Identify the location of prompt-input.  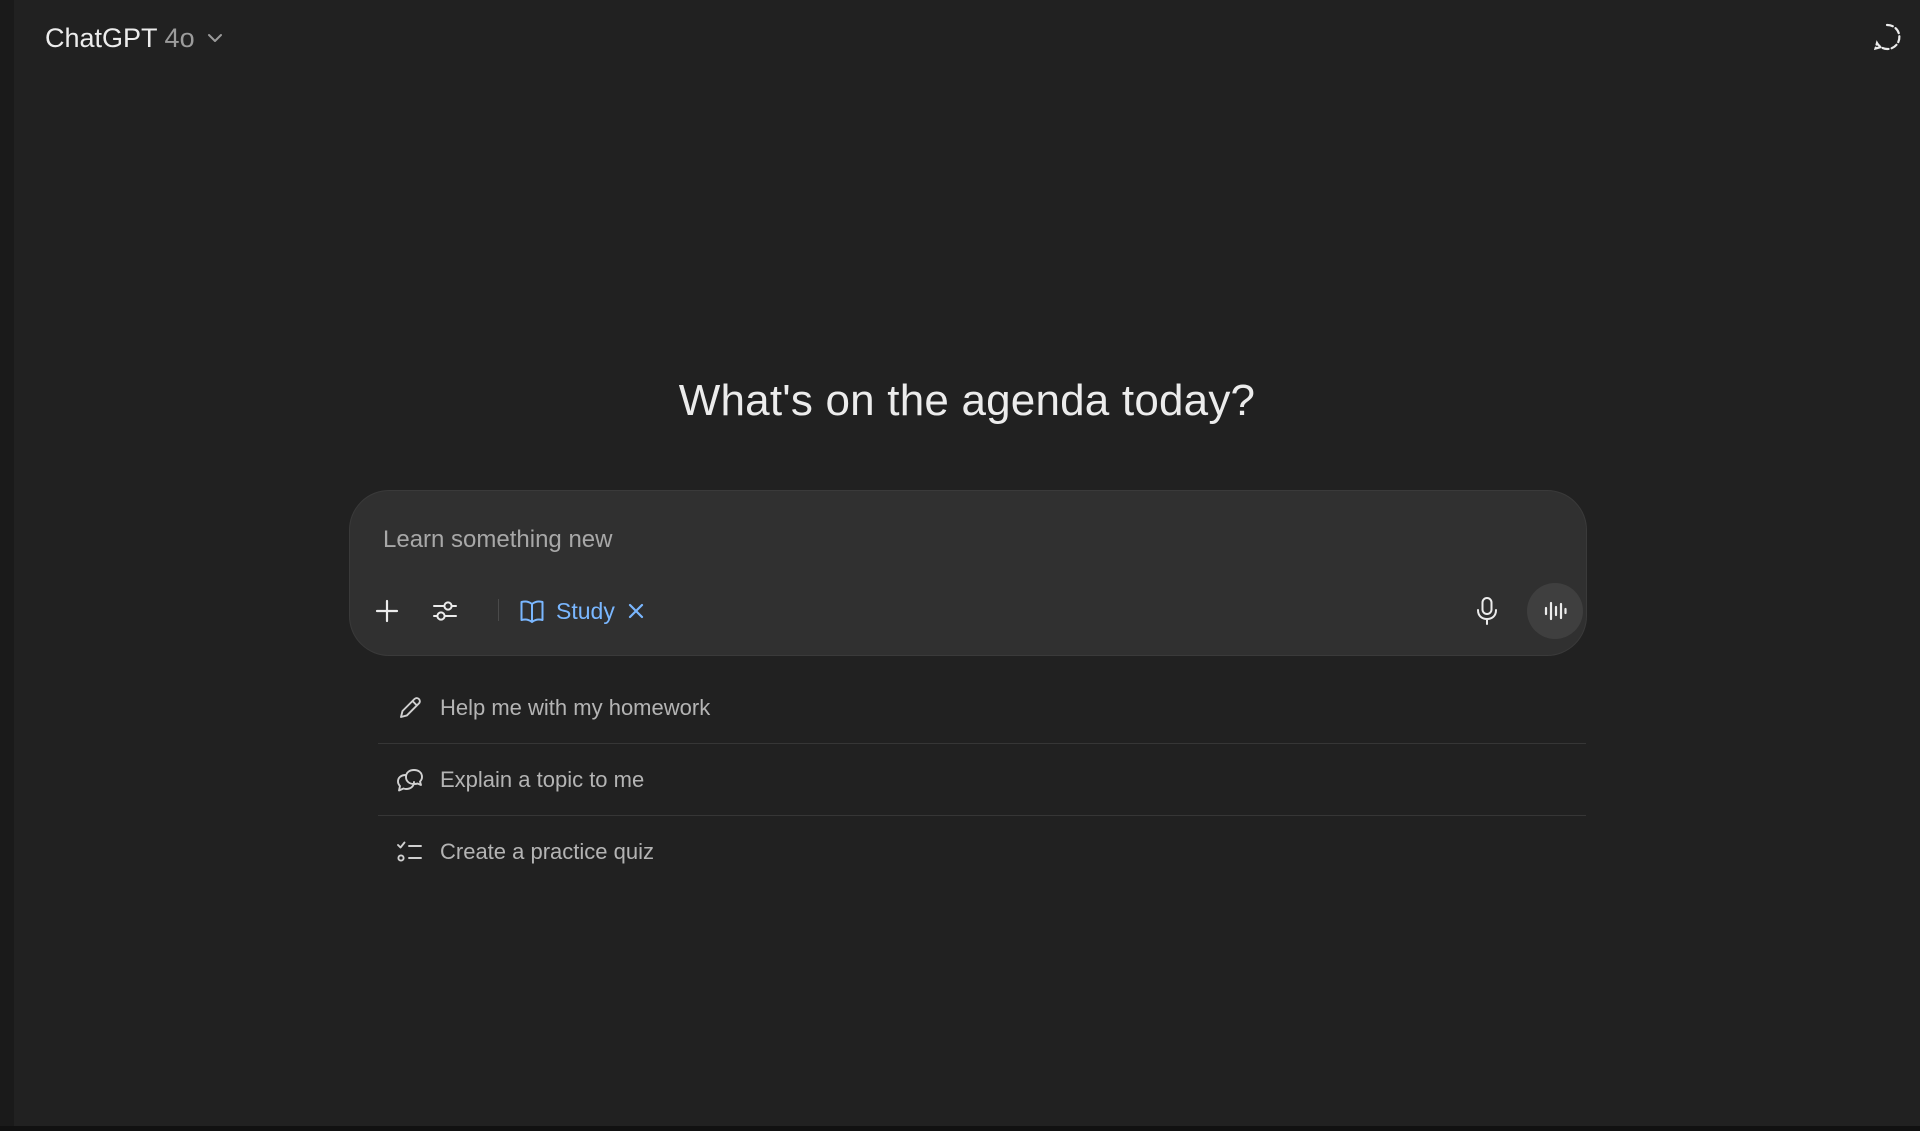
(933, 540).